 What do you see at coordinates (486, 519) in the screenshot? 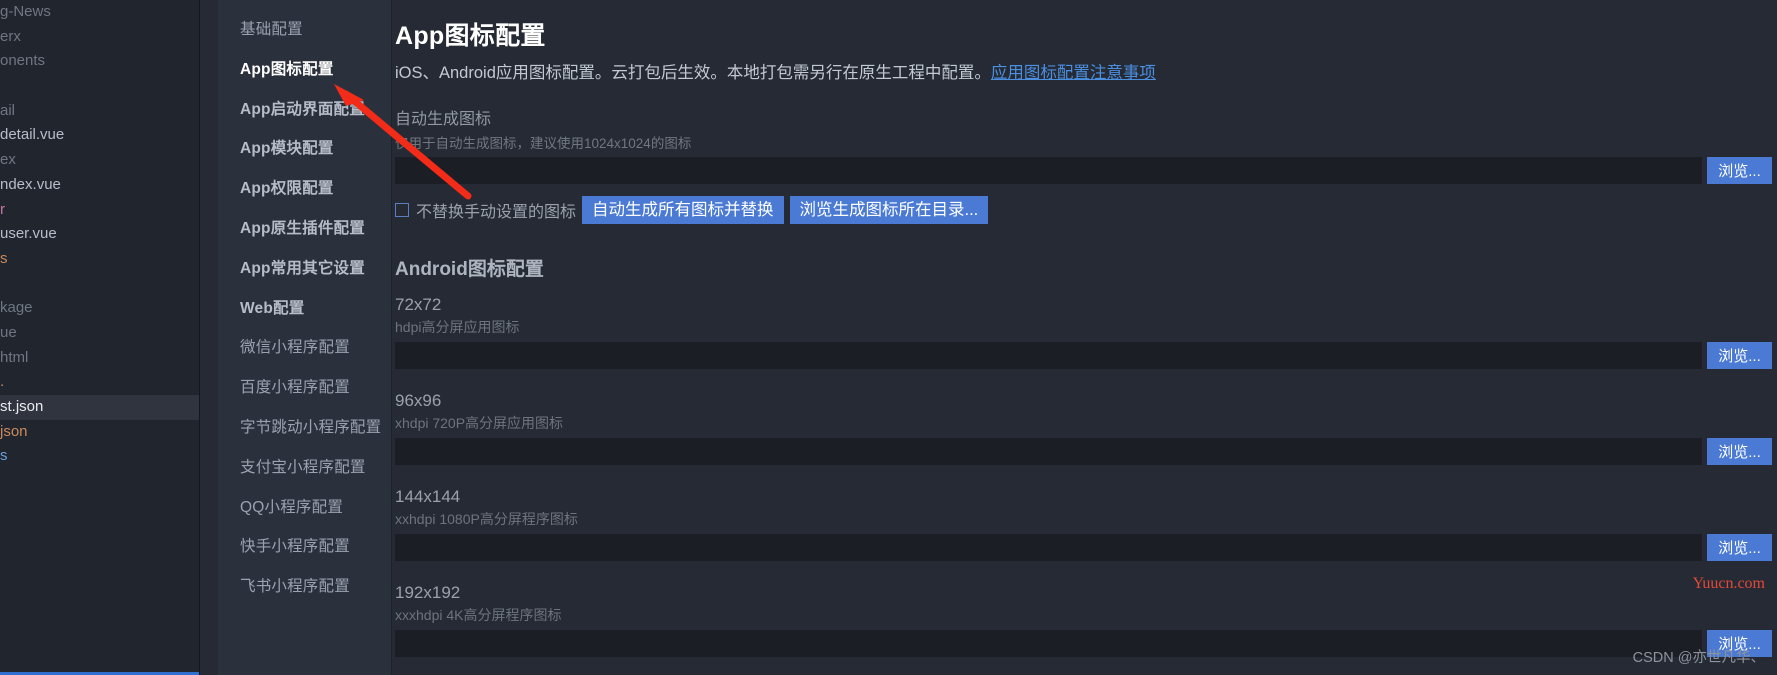
I see `icon-size-hint: xxhdpi 1080P高分屏程序图标` at bounding box center [486, 519].